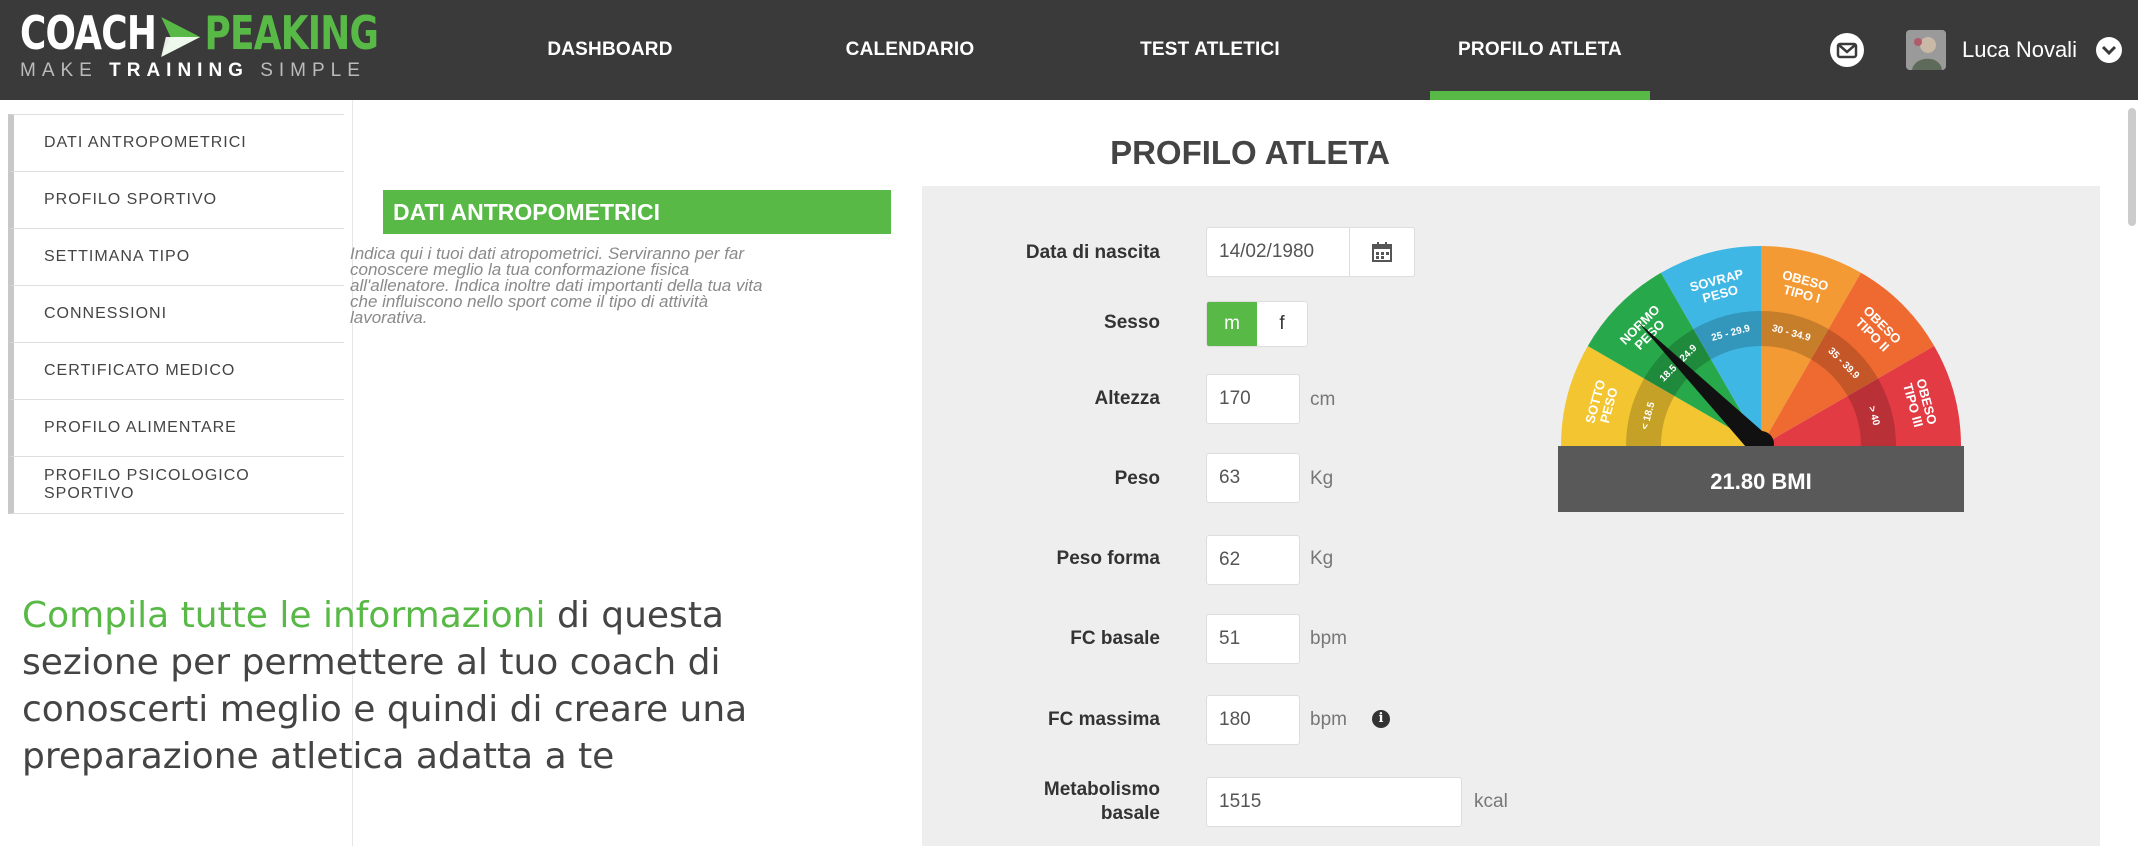  What do you see at coordinates (176, 257) in the screenshot?
I see `sidebar-item-settimana-tipo: SETTIMANA TIPO` at bounding box center [176, 257].